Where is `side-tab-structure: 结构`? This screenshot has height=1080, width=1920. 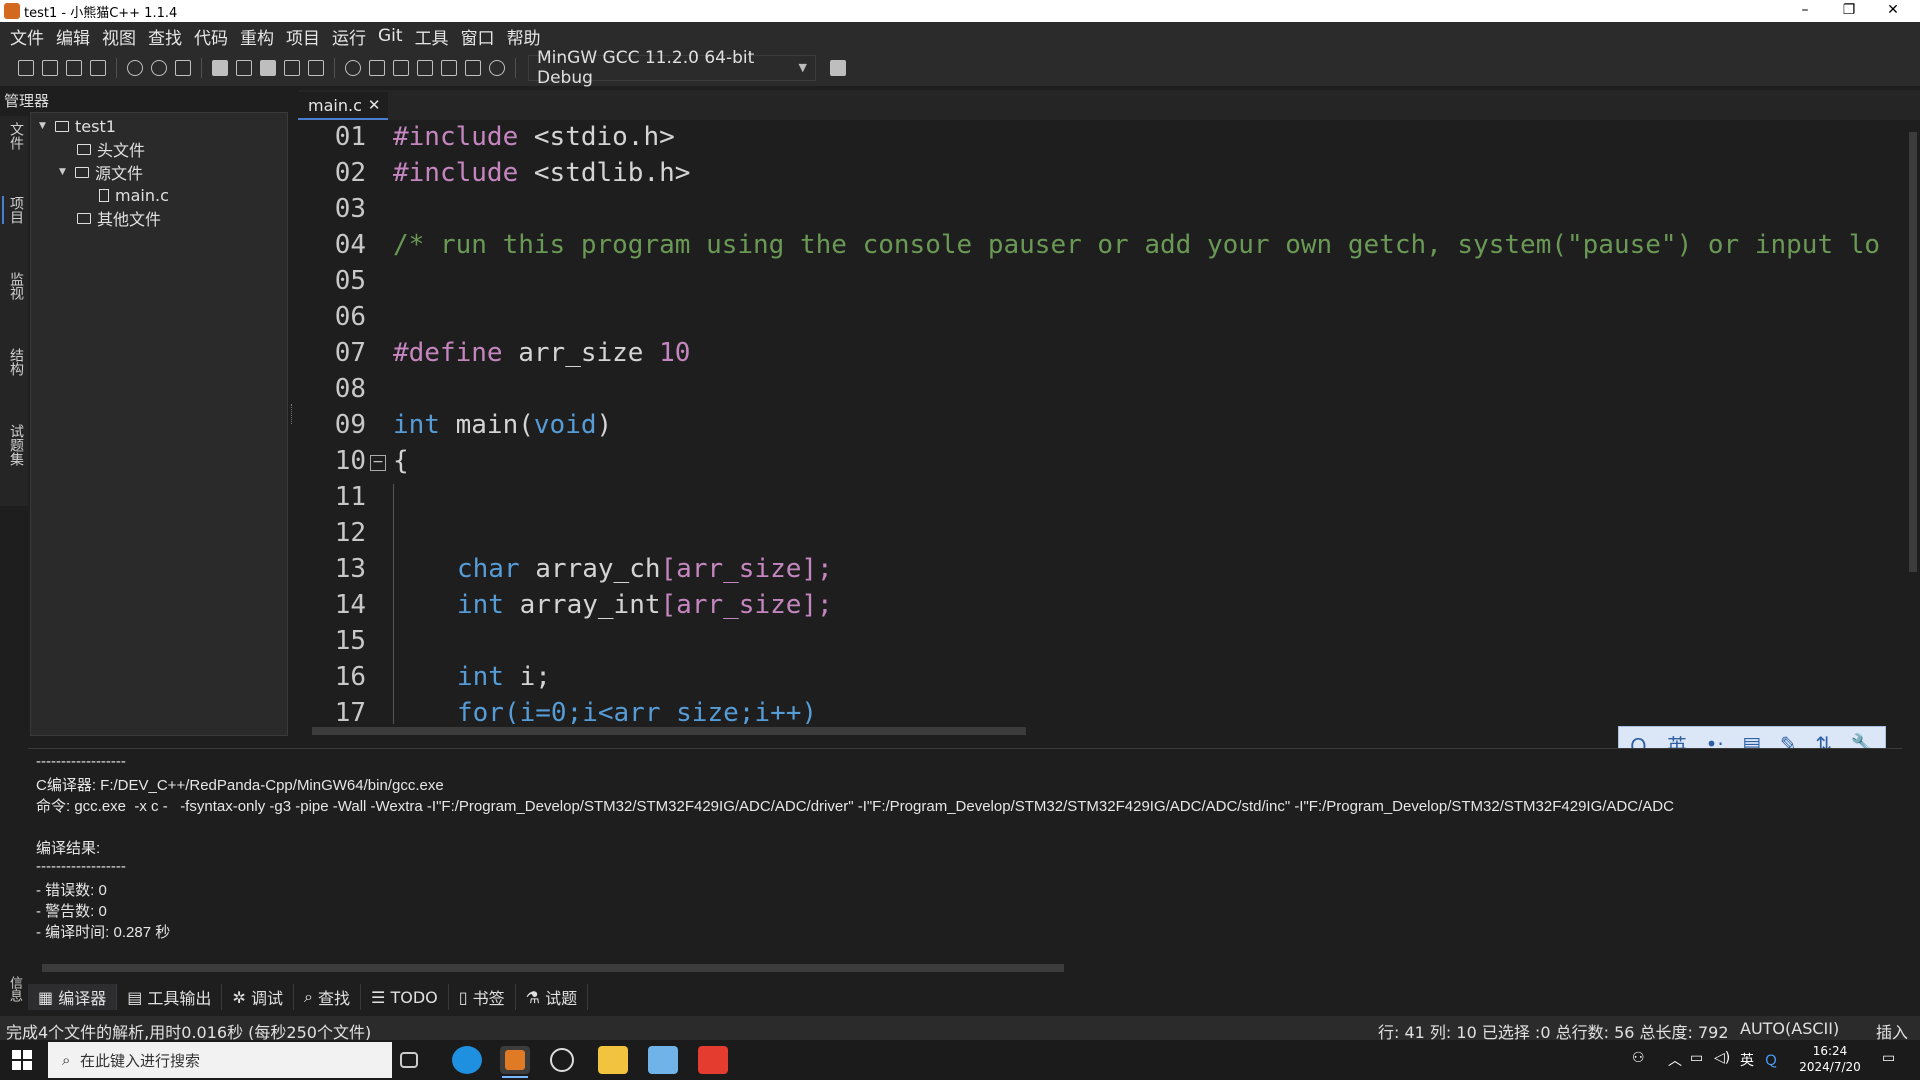
side-tab-structure: 结构 is located at coordinates (14, 362).